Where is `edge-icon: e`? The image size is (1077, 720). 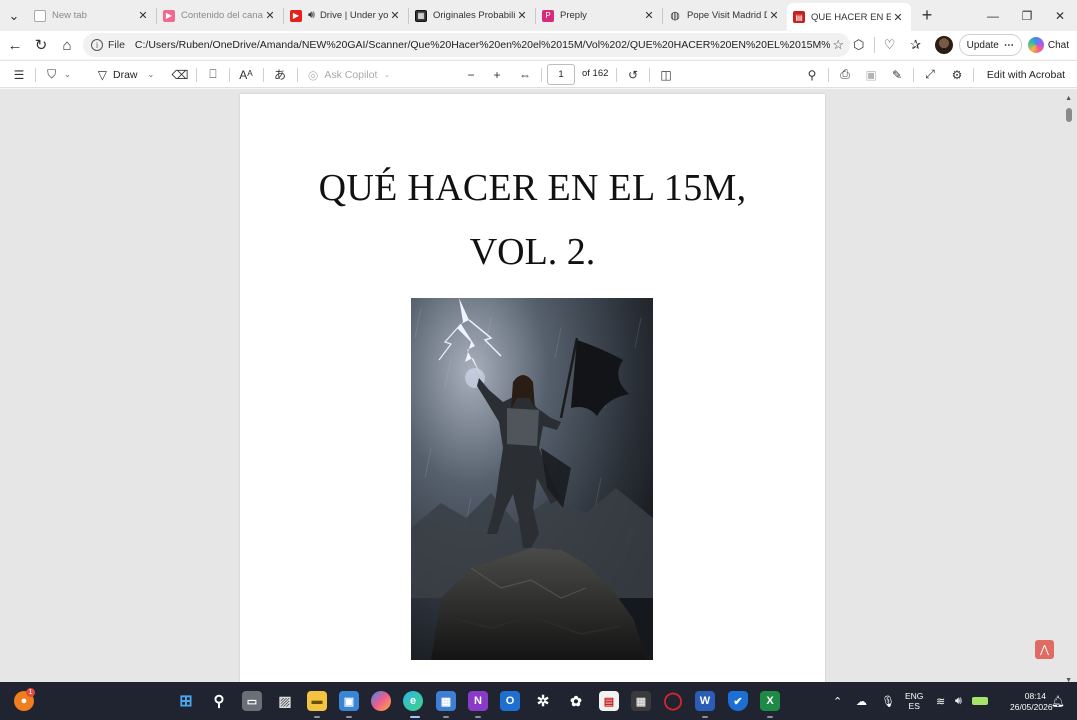 edge-icon: e is located at coordinates (413, 701).